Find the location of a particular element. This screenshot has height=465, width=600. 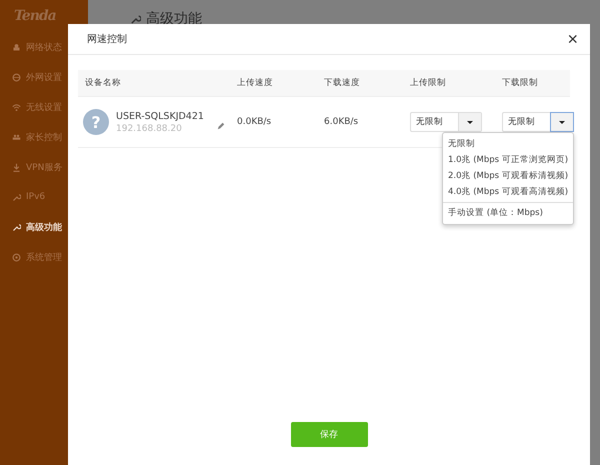

device-name: USER-SQLSKJD421 is located at coordinates (160, 116).